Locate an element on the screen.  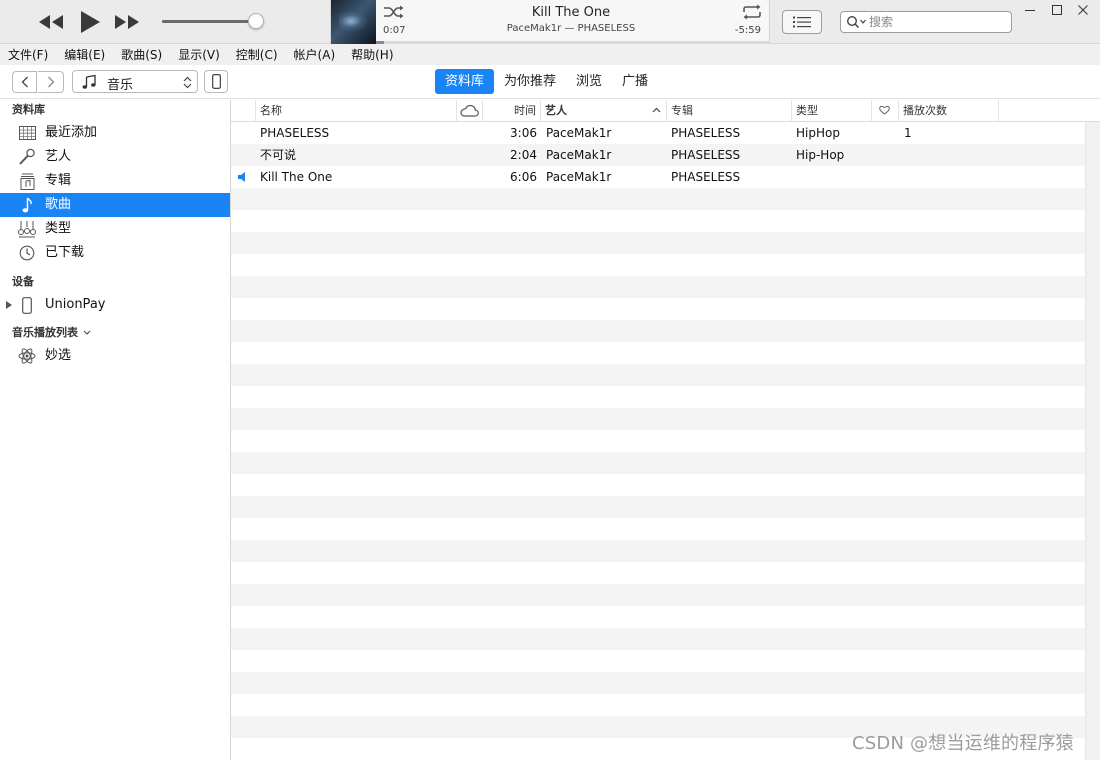
sidebar-section-label: 音乐播放列表 is located at coordinates (45, 332).